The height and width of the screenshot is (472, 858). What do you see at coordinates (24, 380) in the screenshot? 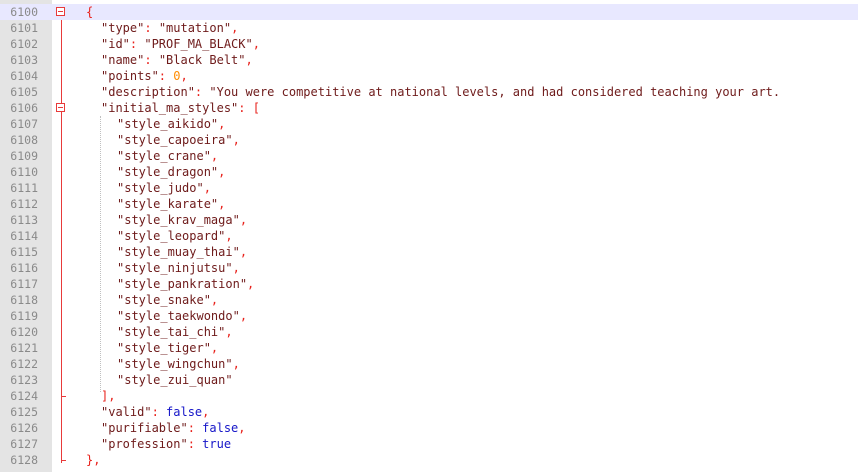
I see `line-number: 6123` at bounding box center [24, 380].